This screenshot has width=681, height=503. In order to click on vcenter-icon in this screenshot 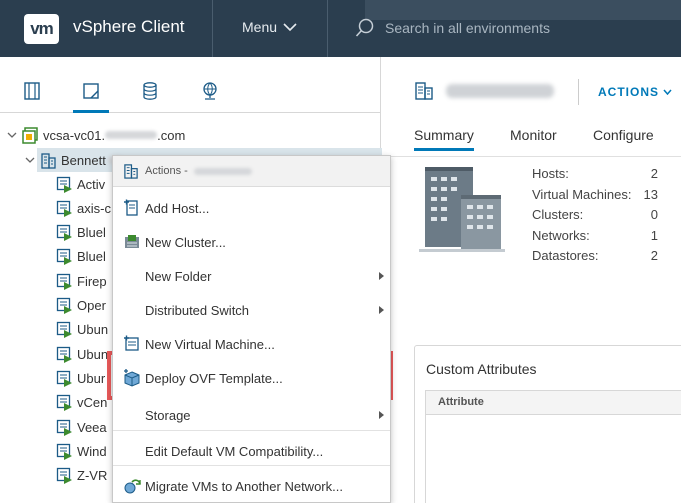, I will do `click(30, 135)`.